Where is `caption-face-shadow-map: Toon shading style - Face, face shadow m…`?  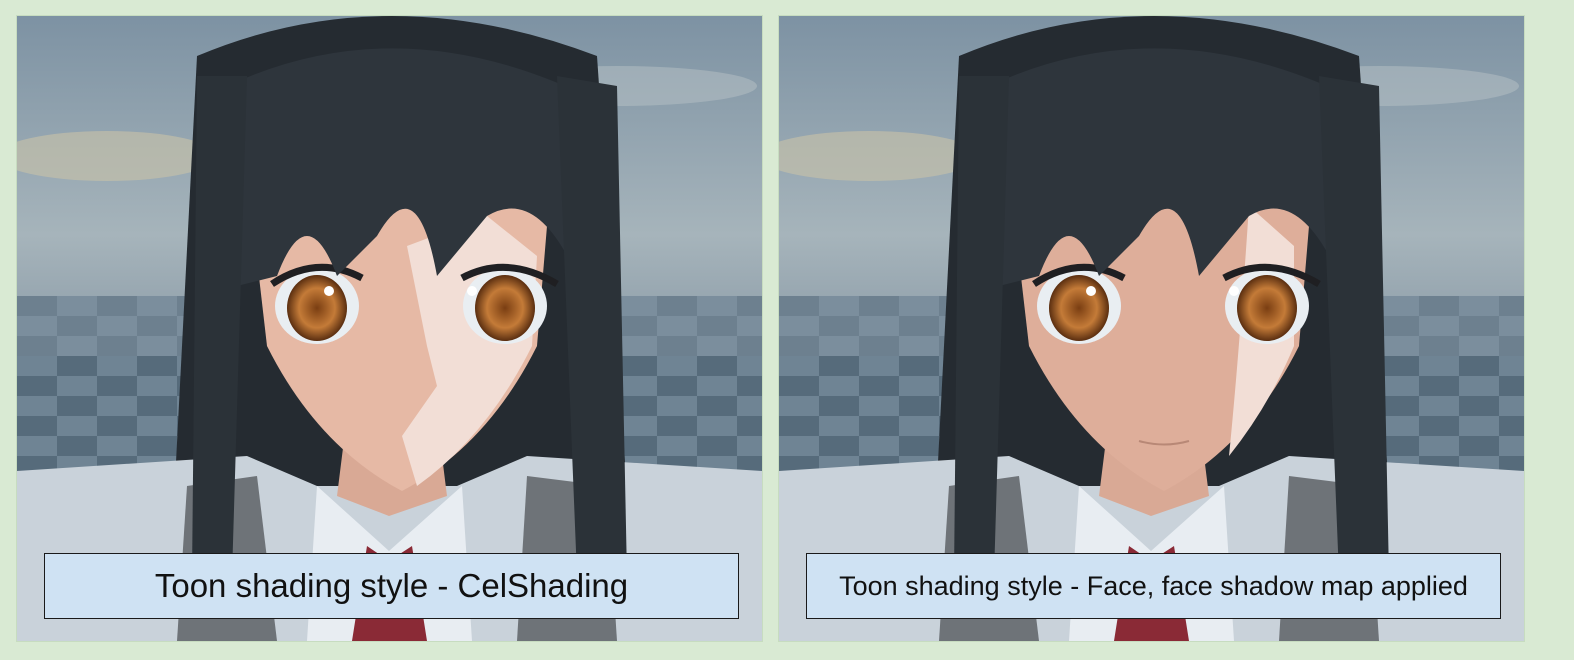
caption-face-shadow-map: Toon shading style - Face, face shadow m… is located at coordinates (1153, 586).